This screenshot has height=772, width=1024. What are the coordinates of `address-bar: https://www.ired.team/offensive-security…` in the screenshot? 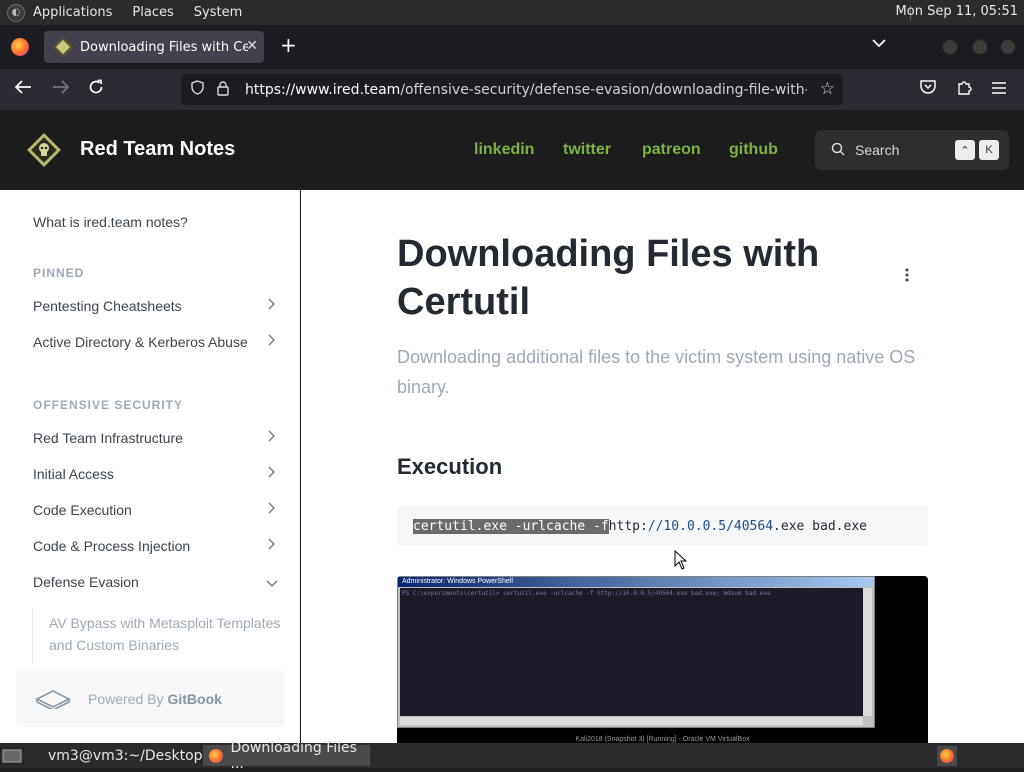 It's located at (512, 89).